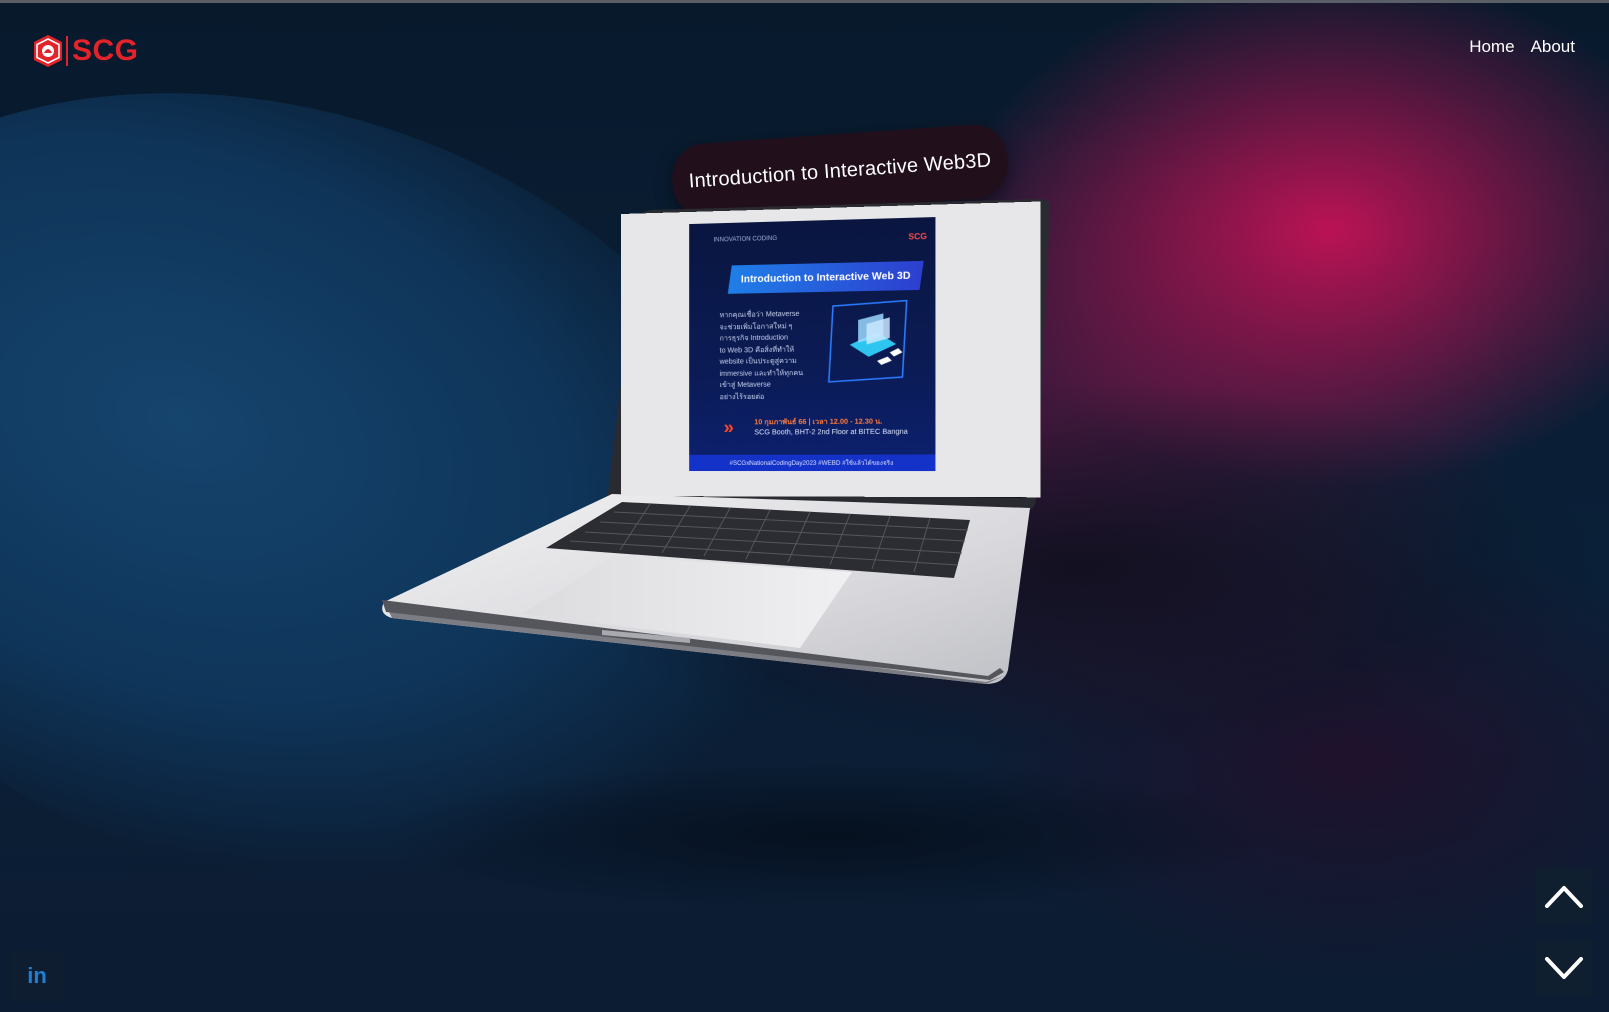 Image resolution: width=1609 pixels, height=1012 pixels. I want to click on poster-arrow-icon: », so click(728, 427).